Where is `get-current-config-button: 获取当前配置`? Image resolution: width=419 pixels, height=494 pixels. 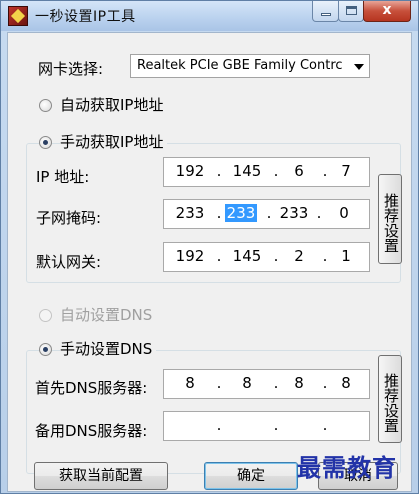 get-current-config-button: 获取当前配置 is located at coordinates (101, 476).